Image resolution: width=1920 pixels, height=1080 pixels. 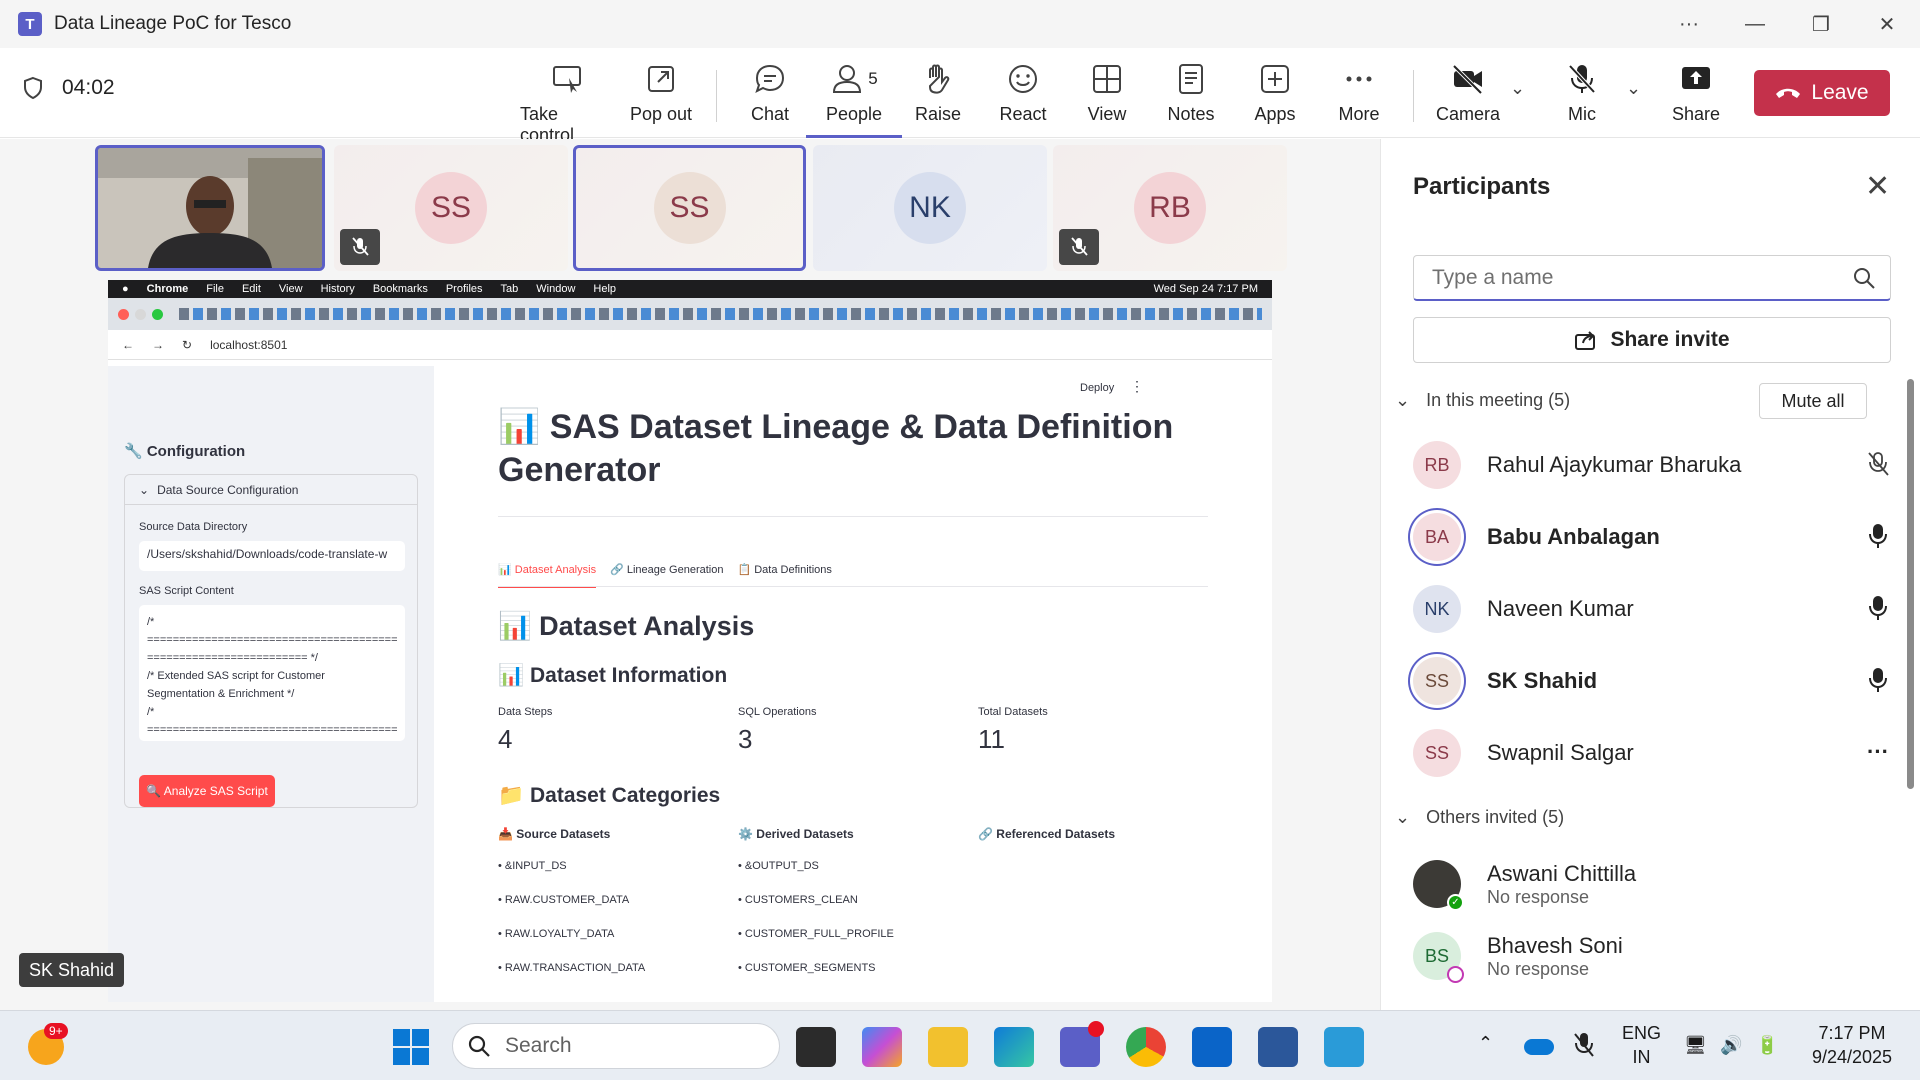 I want to click on language-indicator: ENG IN, so click(x=1641, y=1045).